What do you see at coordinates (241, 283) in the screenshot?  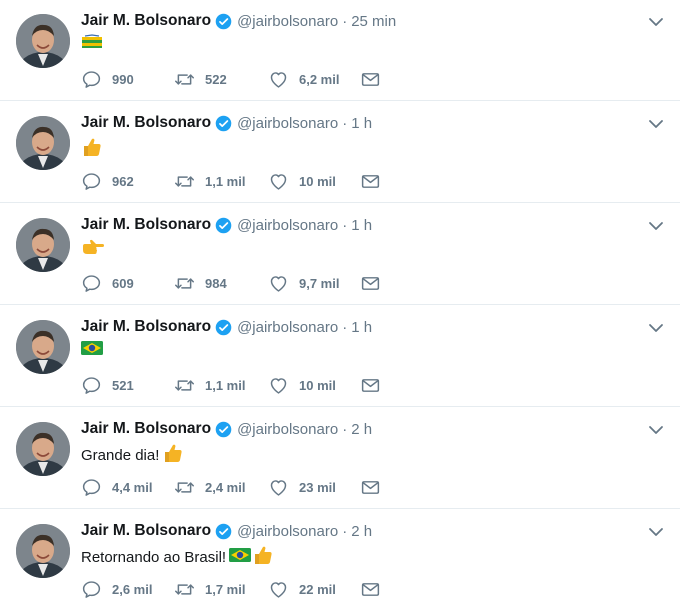 I see `tweet-actions: 609 984 9,7 mil` at bounding box center [241, 283].